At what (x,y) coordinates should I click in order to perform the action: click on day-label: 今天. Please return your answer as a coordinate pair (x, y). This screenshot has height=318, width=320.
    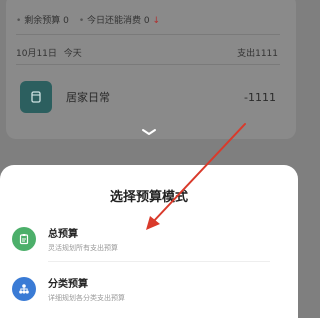
    Looking at the image, I should click on (72, 54).